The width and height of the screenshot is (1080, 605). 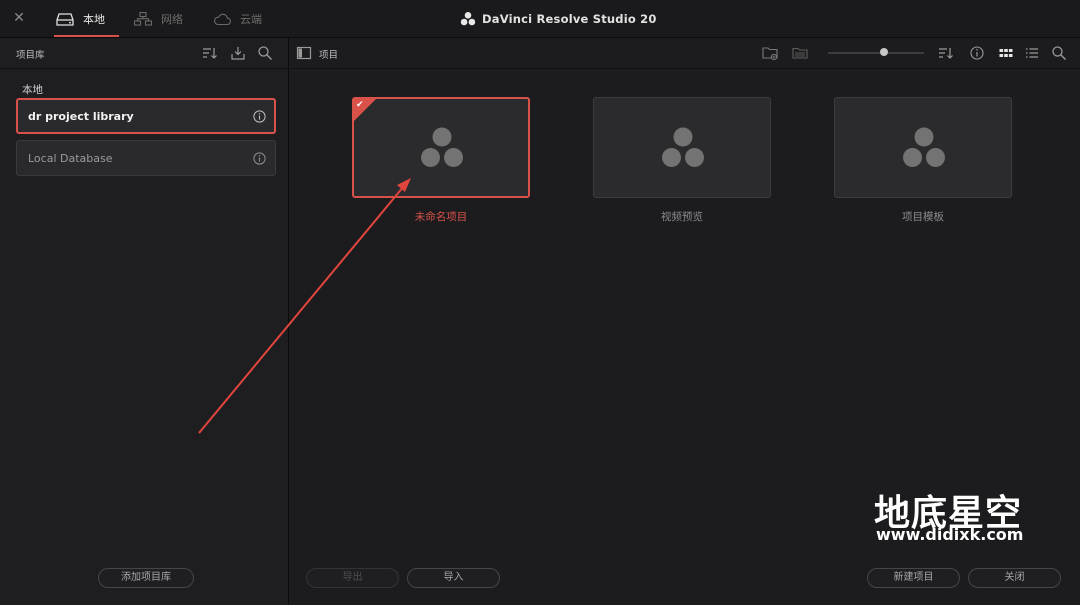 What do you see at coordinates (352, 578) in the screenshot?
I see `export-button: 导出` at bounding box center [352, 578].